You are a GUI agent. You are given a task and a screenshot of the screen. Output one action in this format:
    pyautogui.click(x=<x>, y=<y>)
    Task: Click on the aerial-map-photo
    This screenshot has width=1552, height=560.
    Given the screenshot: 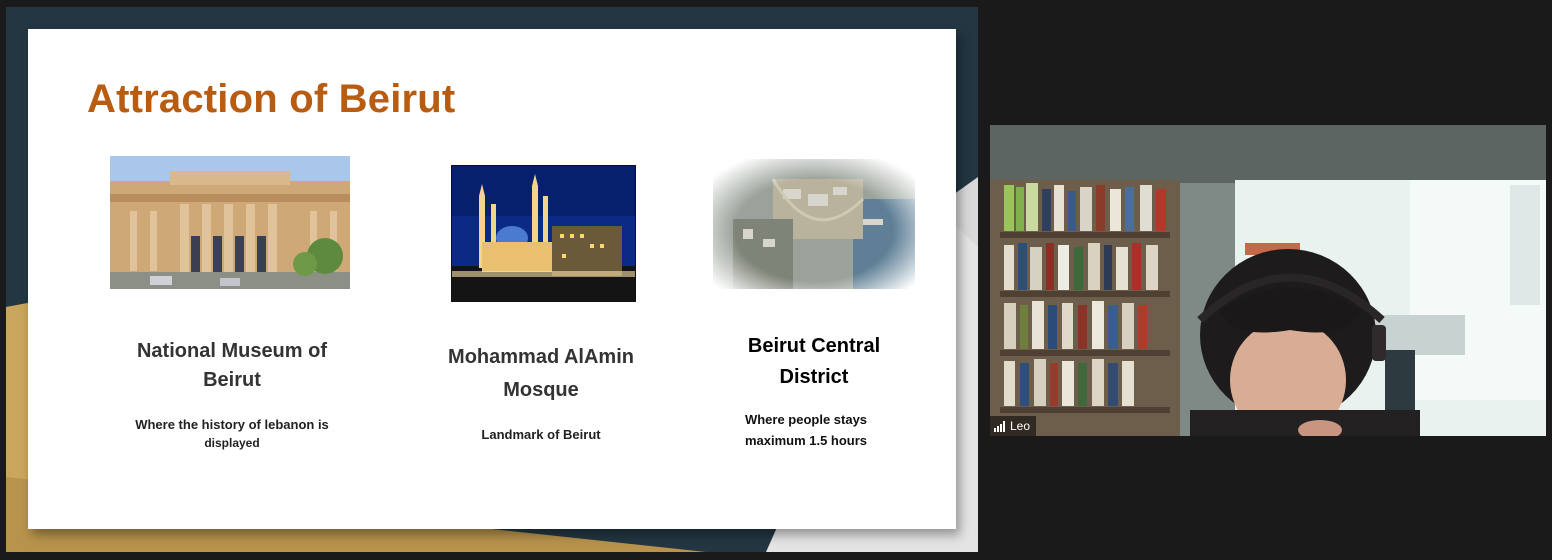 What is the action you would take?
    pyautogui.click(x=814, y=224)
    